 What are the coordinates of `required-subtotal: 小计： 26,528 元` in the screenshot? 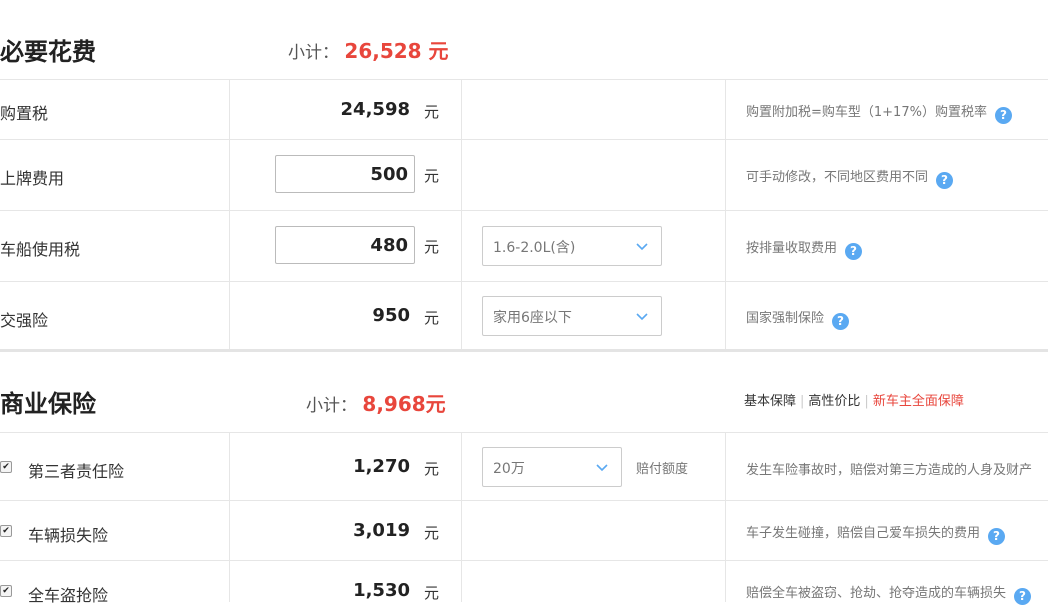 It's located at (368, 49).